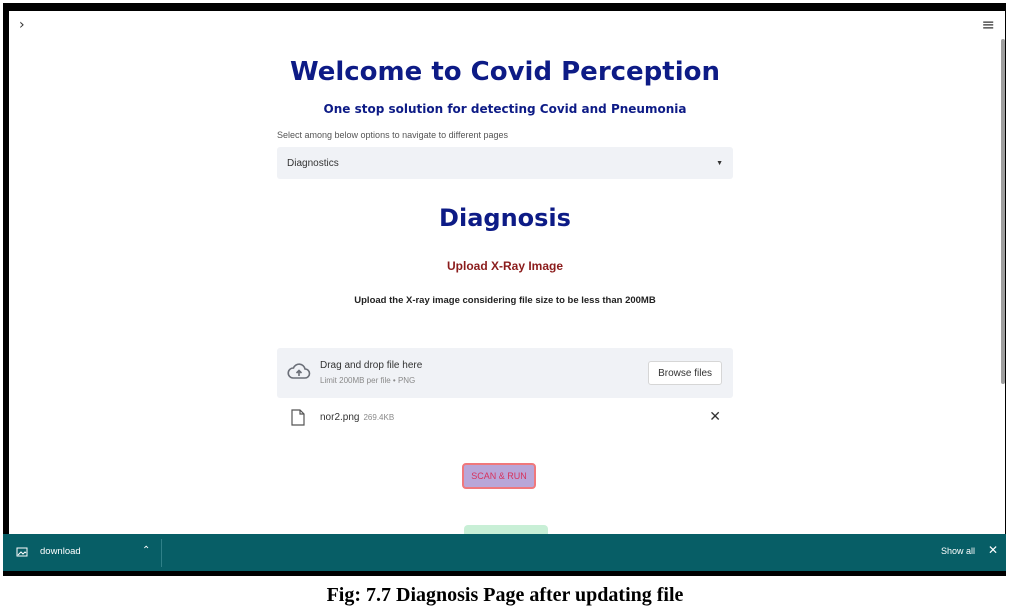 This screenshot has width=1010, height=611. What do you see at coordinates (719, 163) in the screenshot?
I see `caret-down-icon: ▼` at bounding box center [719, 163].